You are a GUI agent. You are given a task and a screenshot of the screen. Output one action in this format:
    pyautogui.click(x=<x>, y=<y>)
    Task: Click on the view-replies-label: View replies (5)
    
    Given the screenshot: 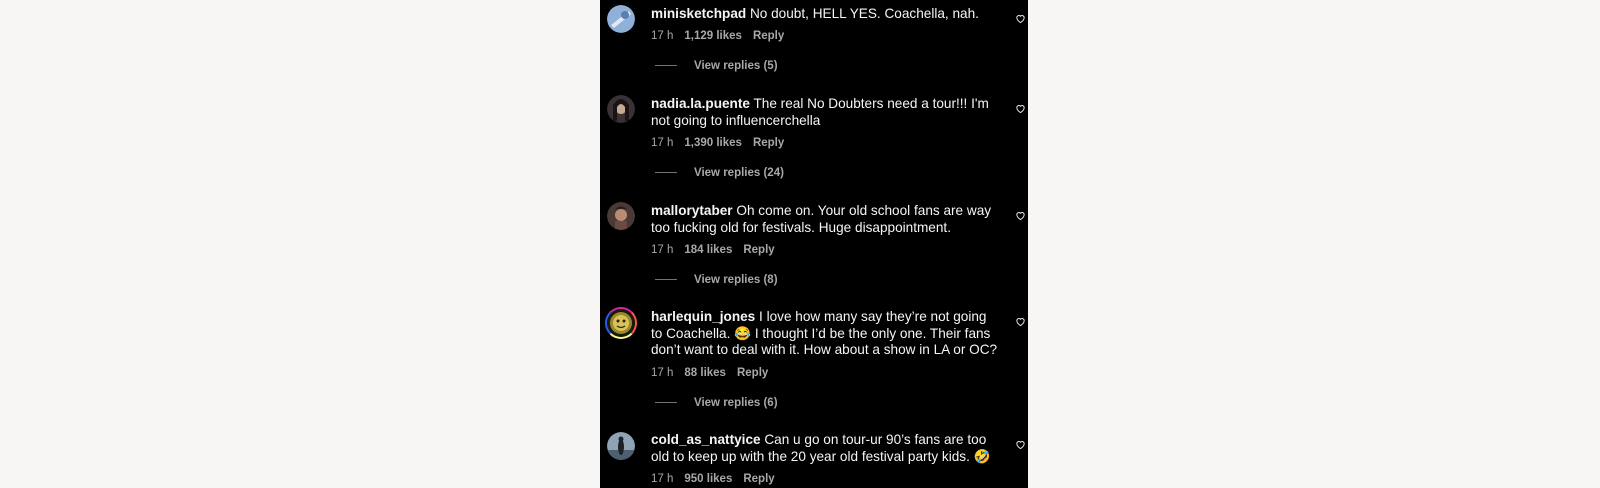 What is the action you would take?
    pyautogui.click(x=736, y=66)
    